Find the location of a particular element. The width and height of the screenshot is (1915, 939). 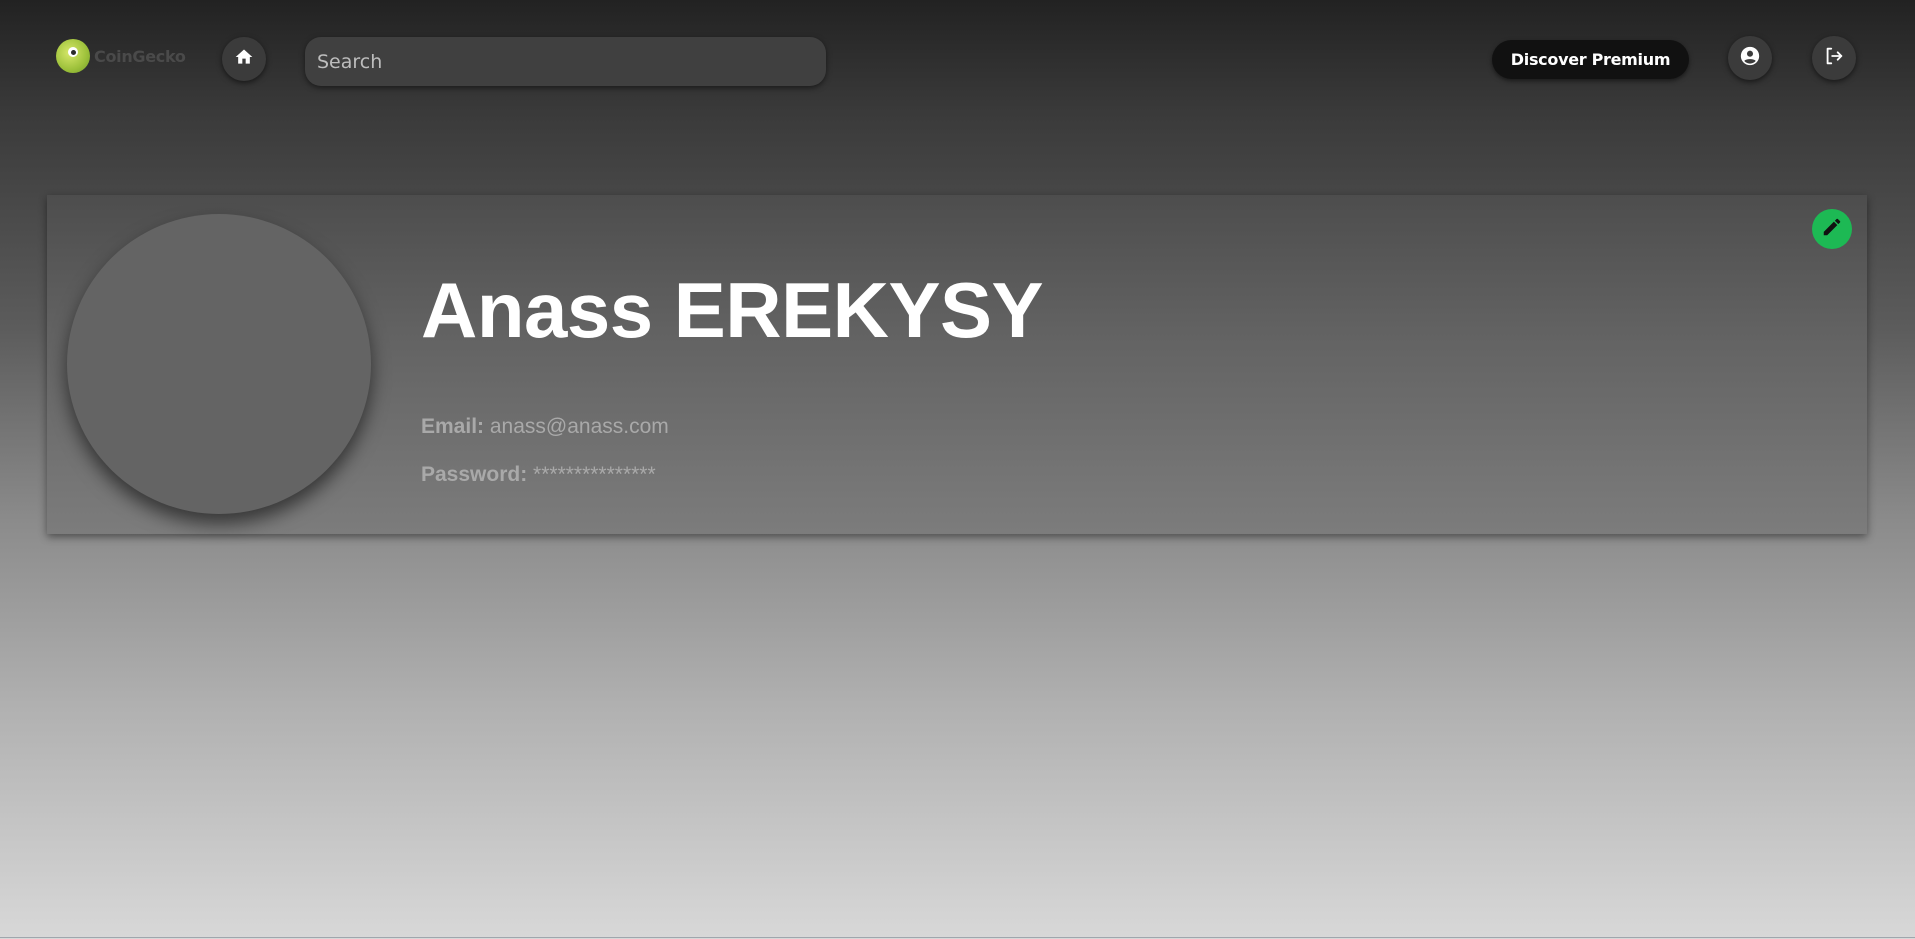

search-input is located at coordinates (570, 61).